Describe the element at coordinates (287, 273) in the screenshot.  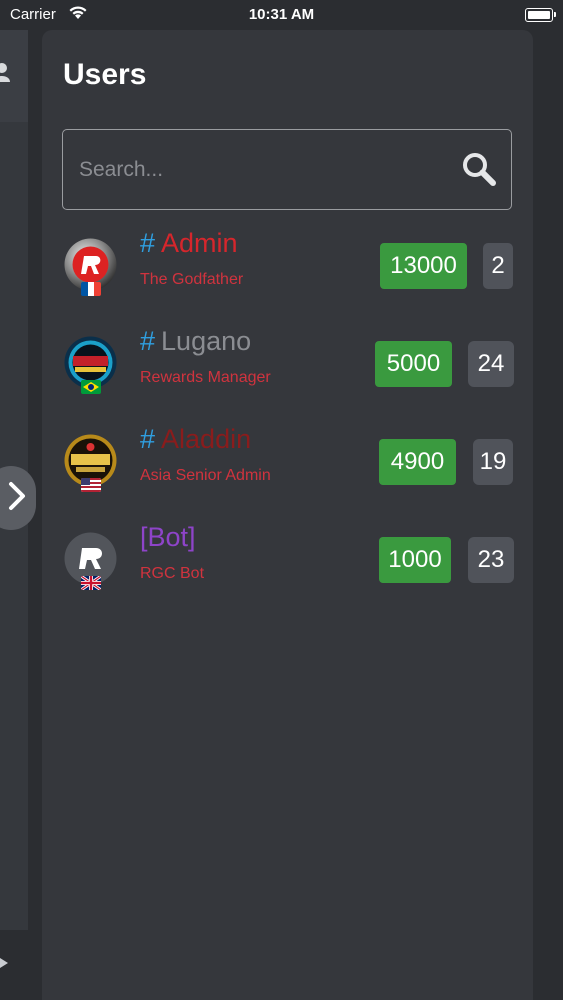
I see `list-item: # Admin The Godfather 13000 2` at that location.